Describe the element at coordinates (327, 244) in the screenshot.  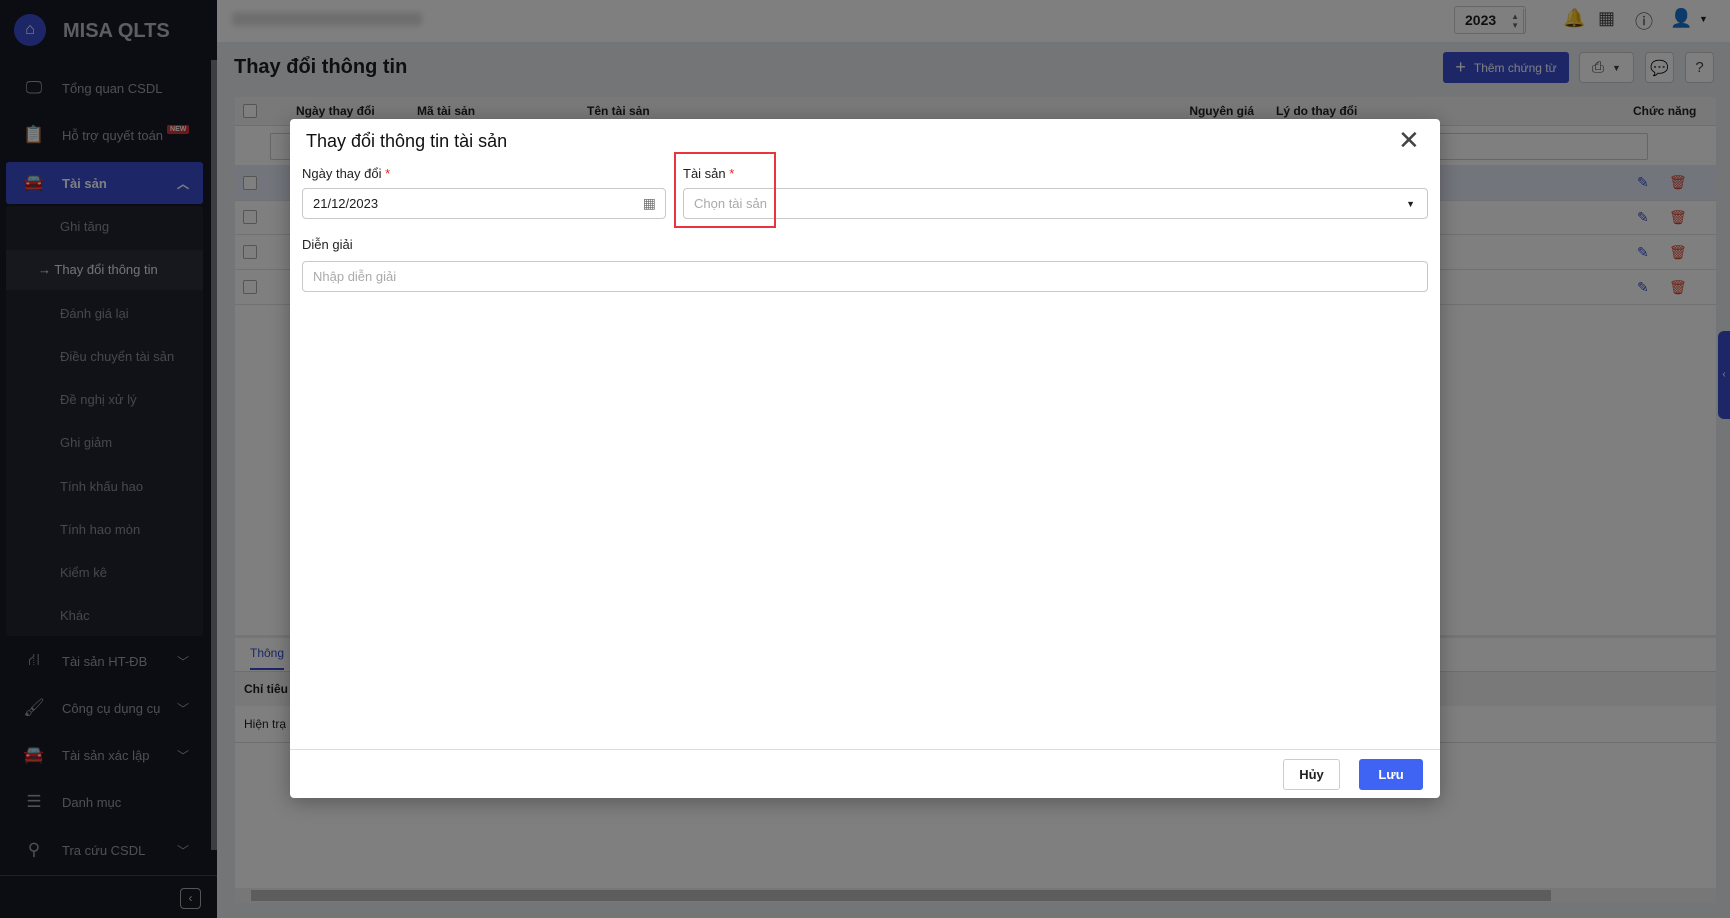
I see `description-label: Diễn giải` at that location.